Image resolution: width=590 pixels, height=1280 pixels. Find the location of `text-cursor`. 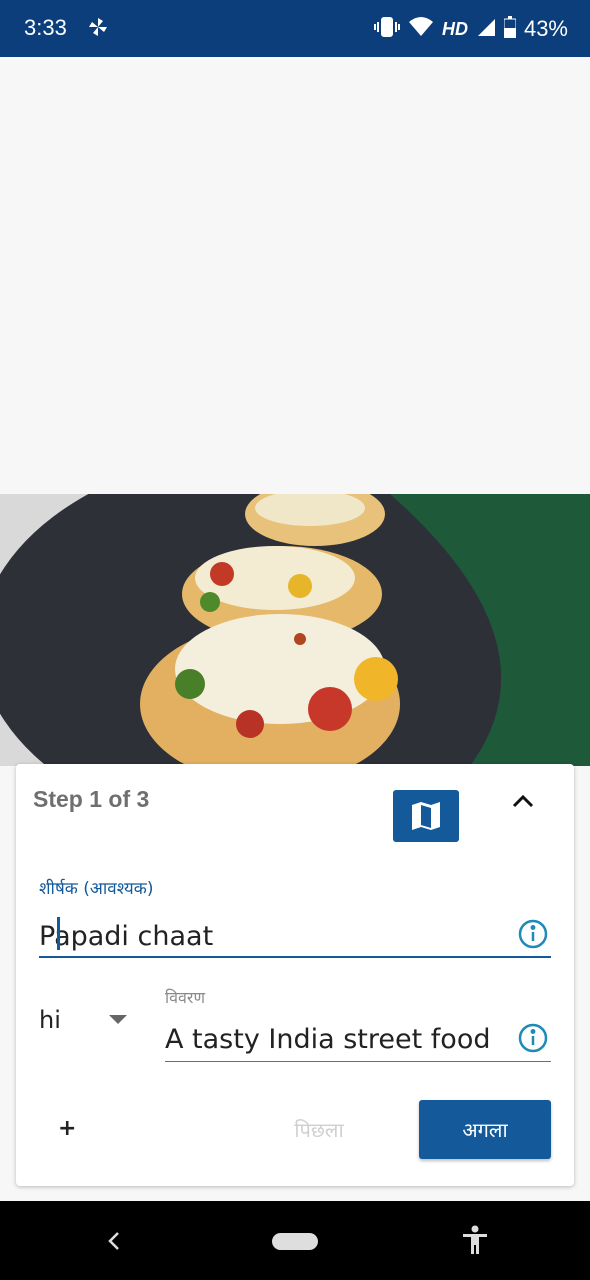

text-cursor is located at coordinates (58, 933).